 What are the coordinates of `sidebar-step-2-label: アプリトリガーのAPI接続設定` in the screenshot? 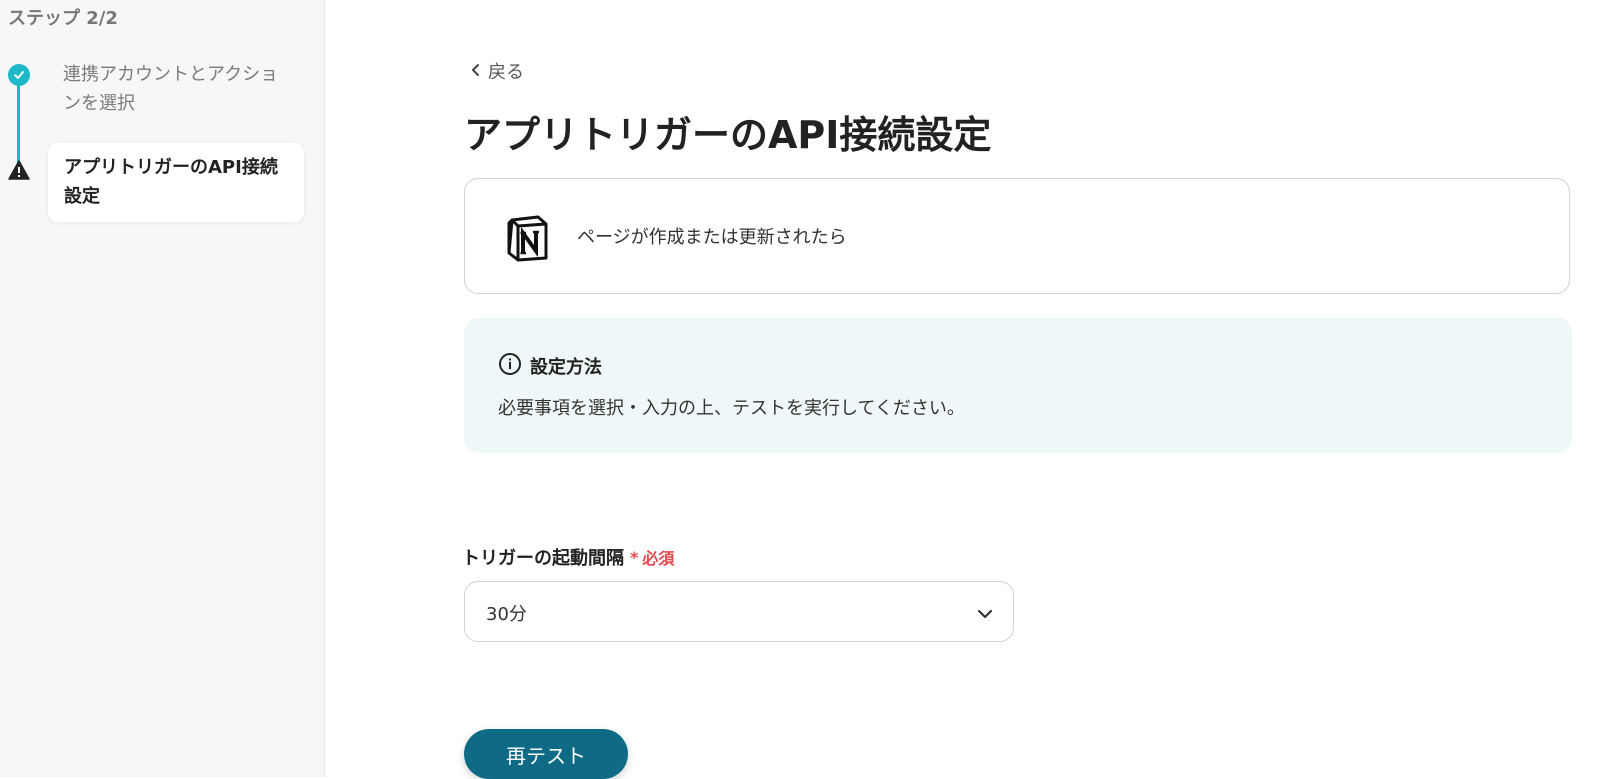 It's located at (171, 182).